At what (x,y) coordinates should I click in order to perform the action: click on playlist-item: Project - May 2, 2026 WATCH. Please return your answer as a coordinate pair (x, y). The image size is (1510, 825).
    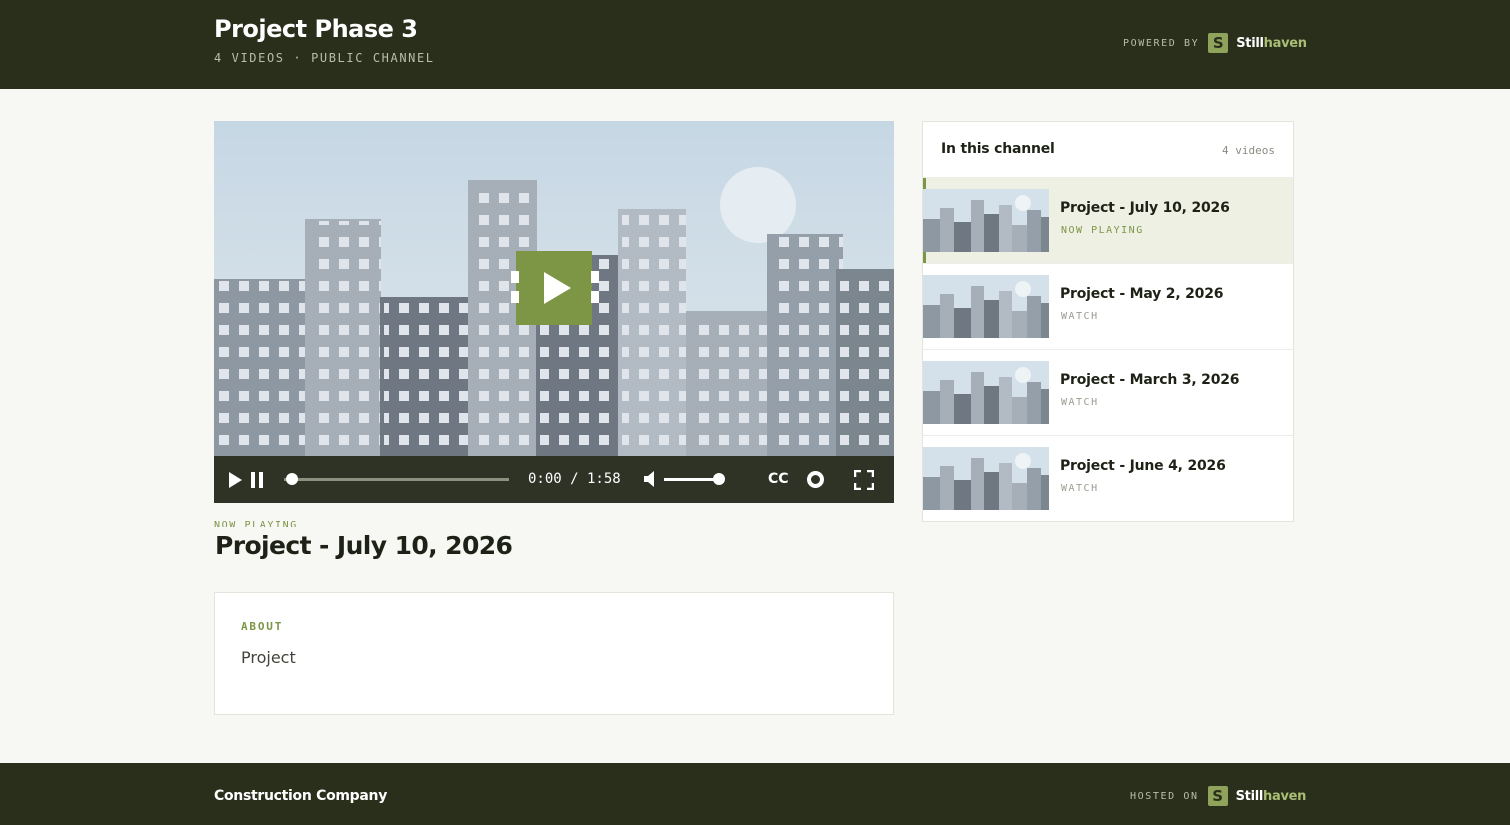
    Looking at the image, I should click on (1108, 306).